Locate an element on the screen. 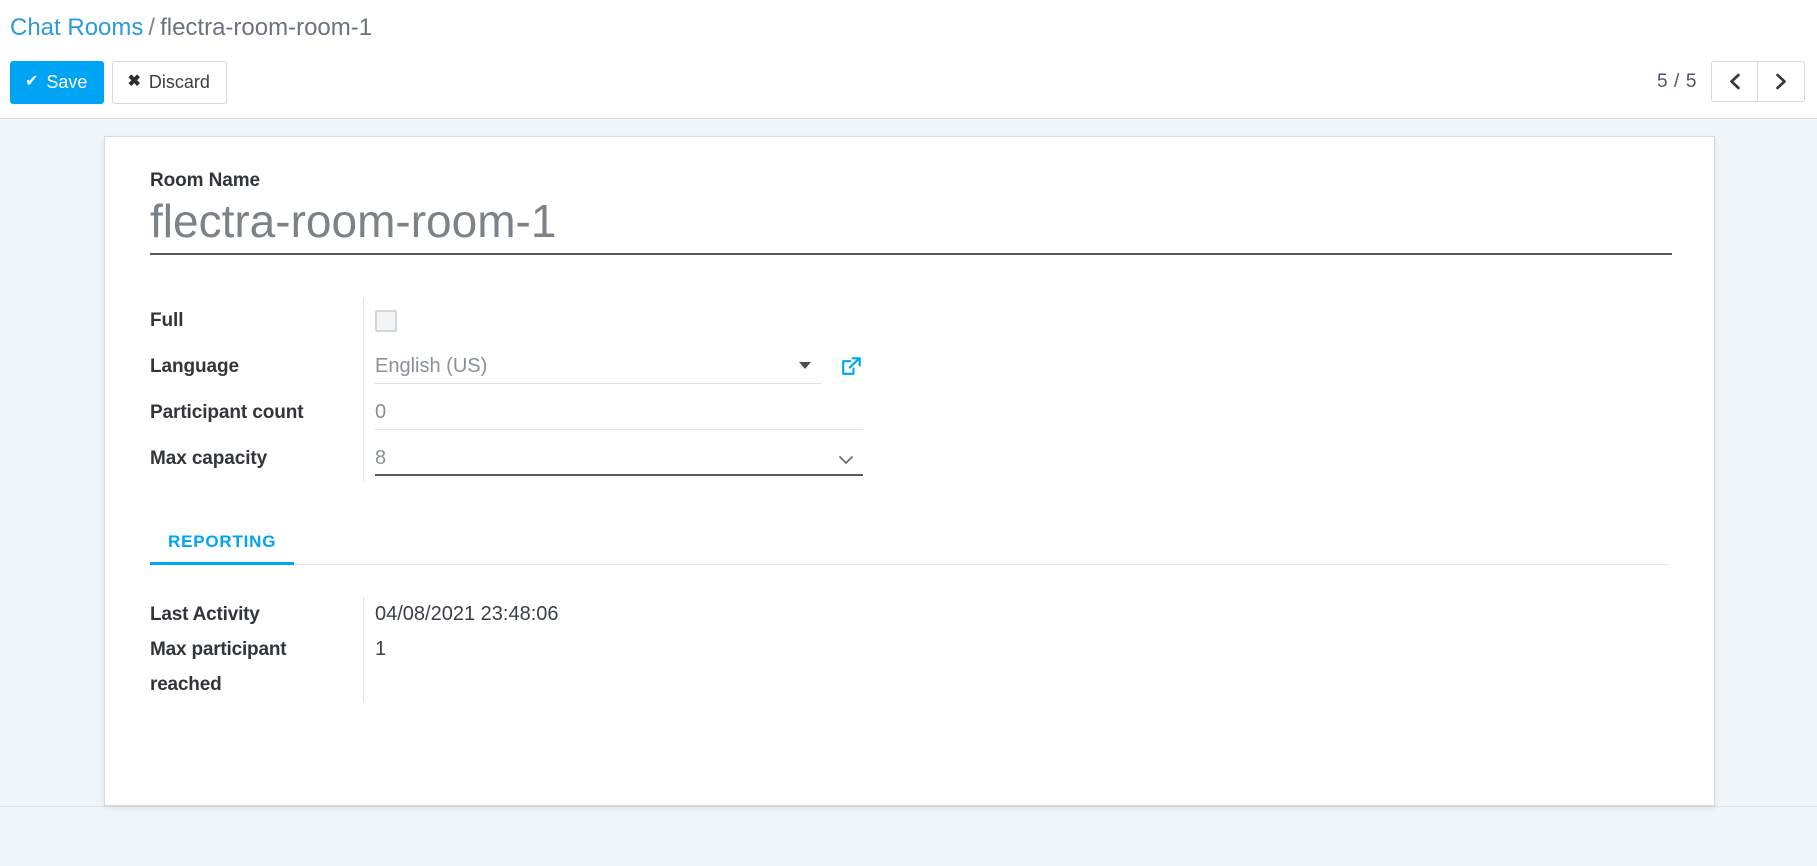  breadcrumb: Chat Rooms / flectra-room-room-1 is located at coordinates (908, 21).